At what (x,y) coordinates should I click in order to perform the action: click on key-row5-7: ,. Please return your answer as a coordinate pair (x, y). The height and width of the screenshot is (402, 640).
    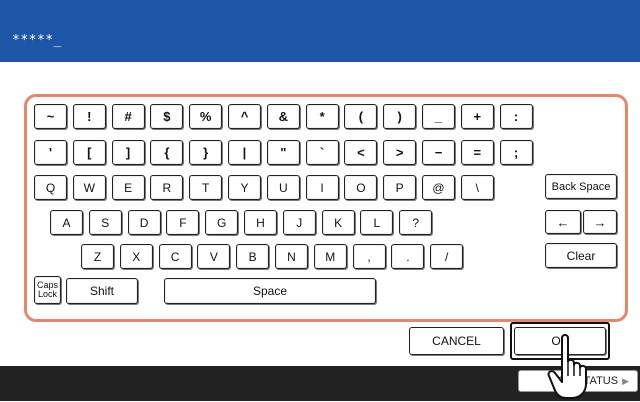
    Looking at the image, I should click on (369, 256).